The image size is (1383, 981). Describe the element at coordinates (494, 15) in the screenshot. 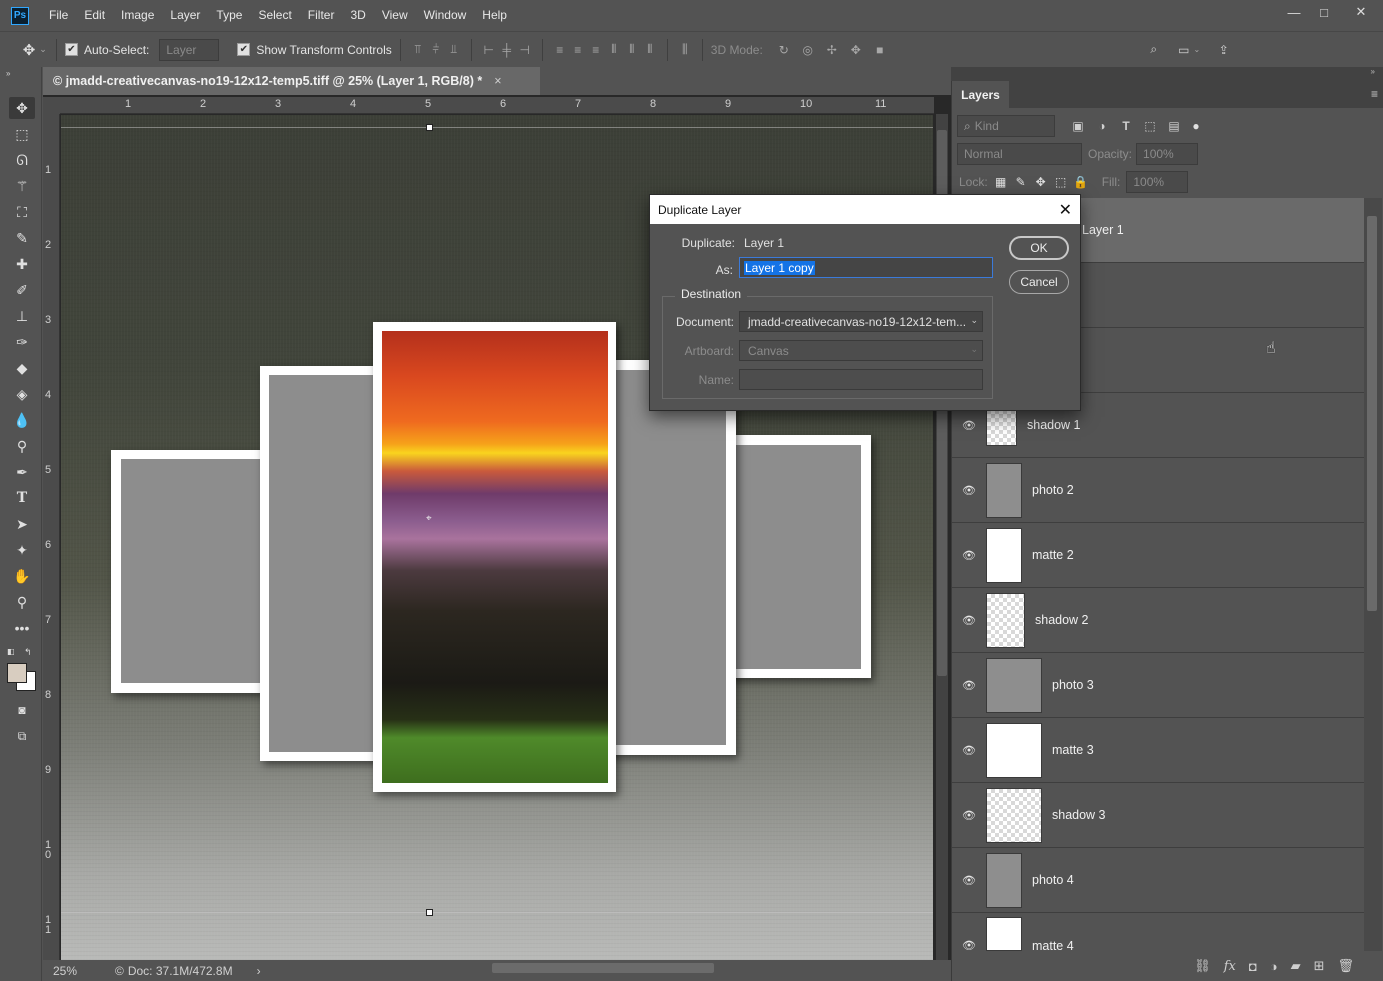

I see `menu-help: Help` at that location.